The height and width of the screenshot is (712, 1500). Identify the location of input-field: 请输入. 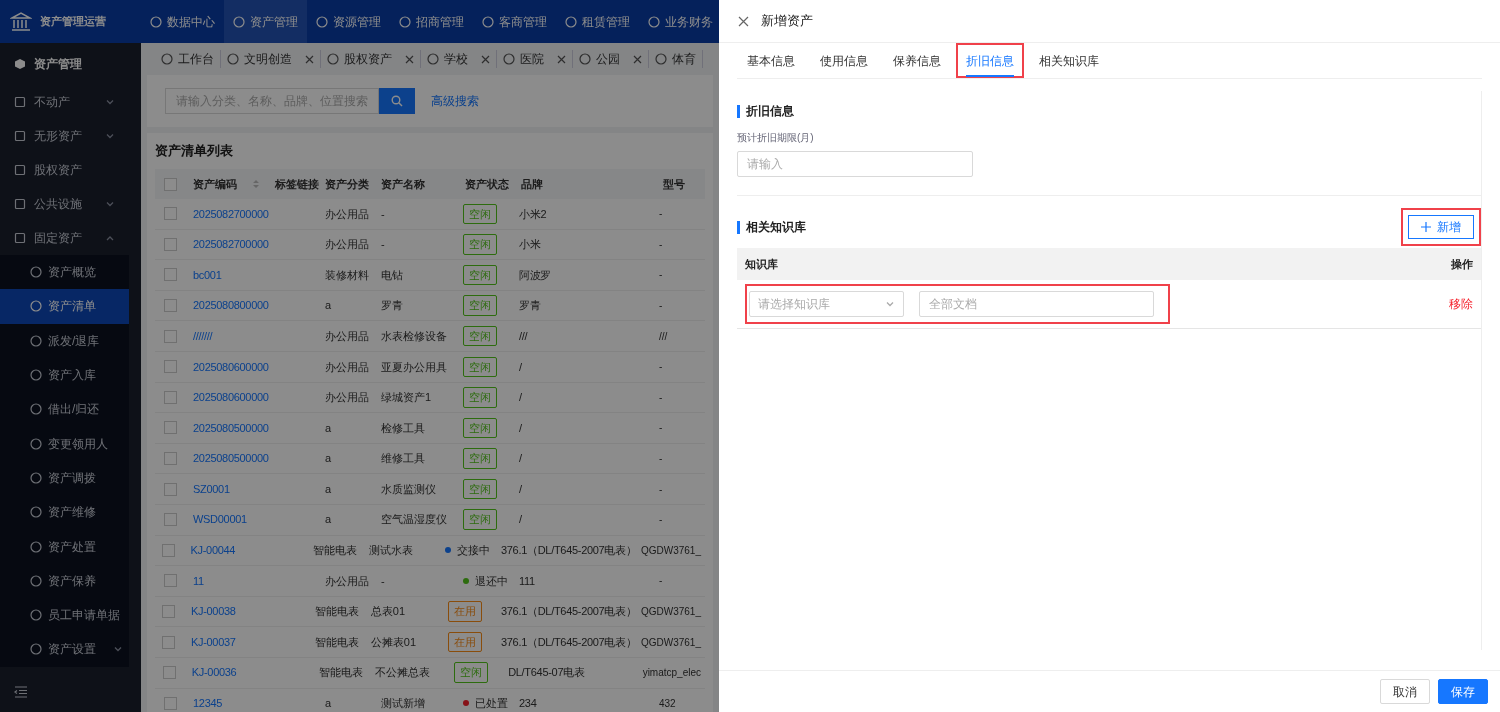
(855, 164).